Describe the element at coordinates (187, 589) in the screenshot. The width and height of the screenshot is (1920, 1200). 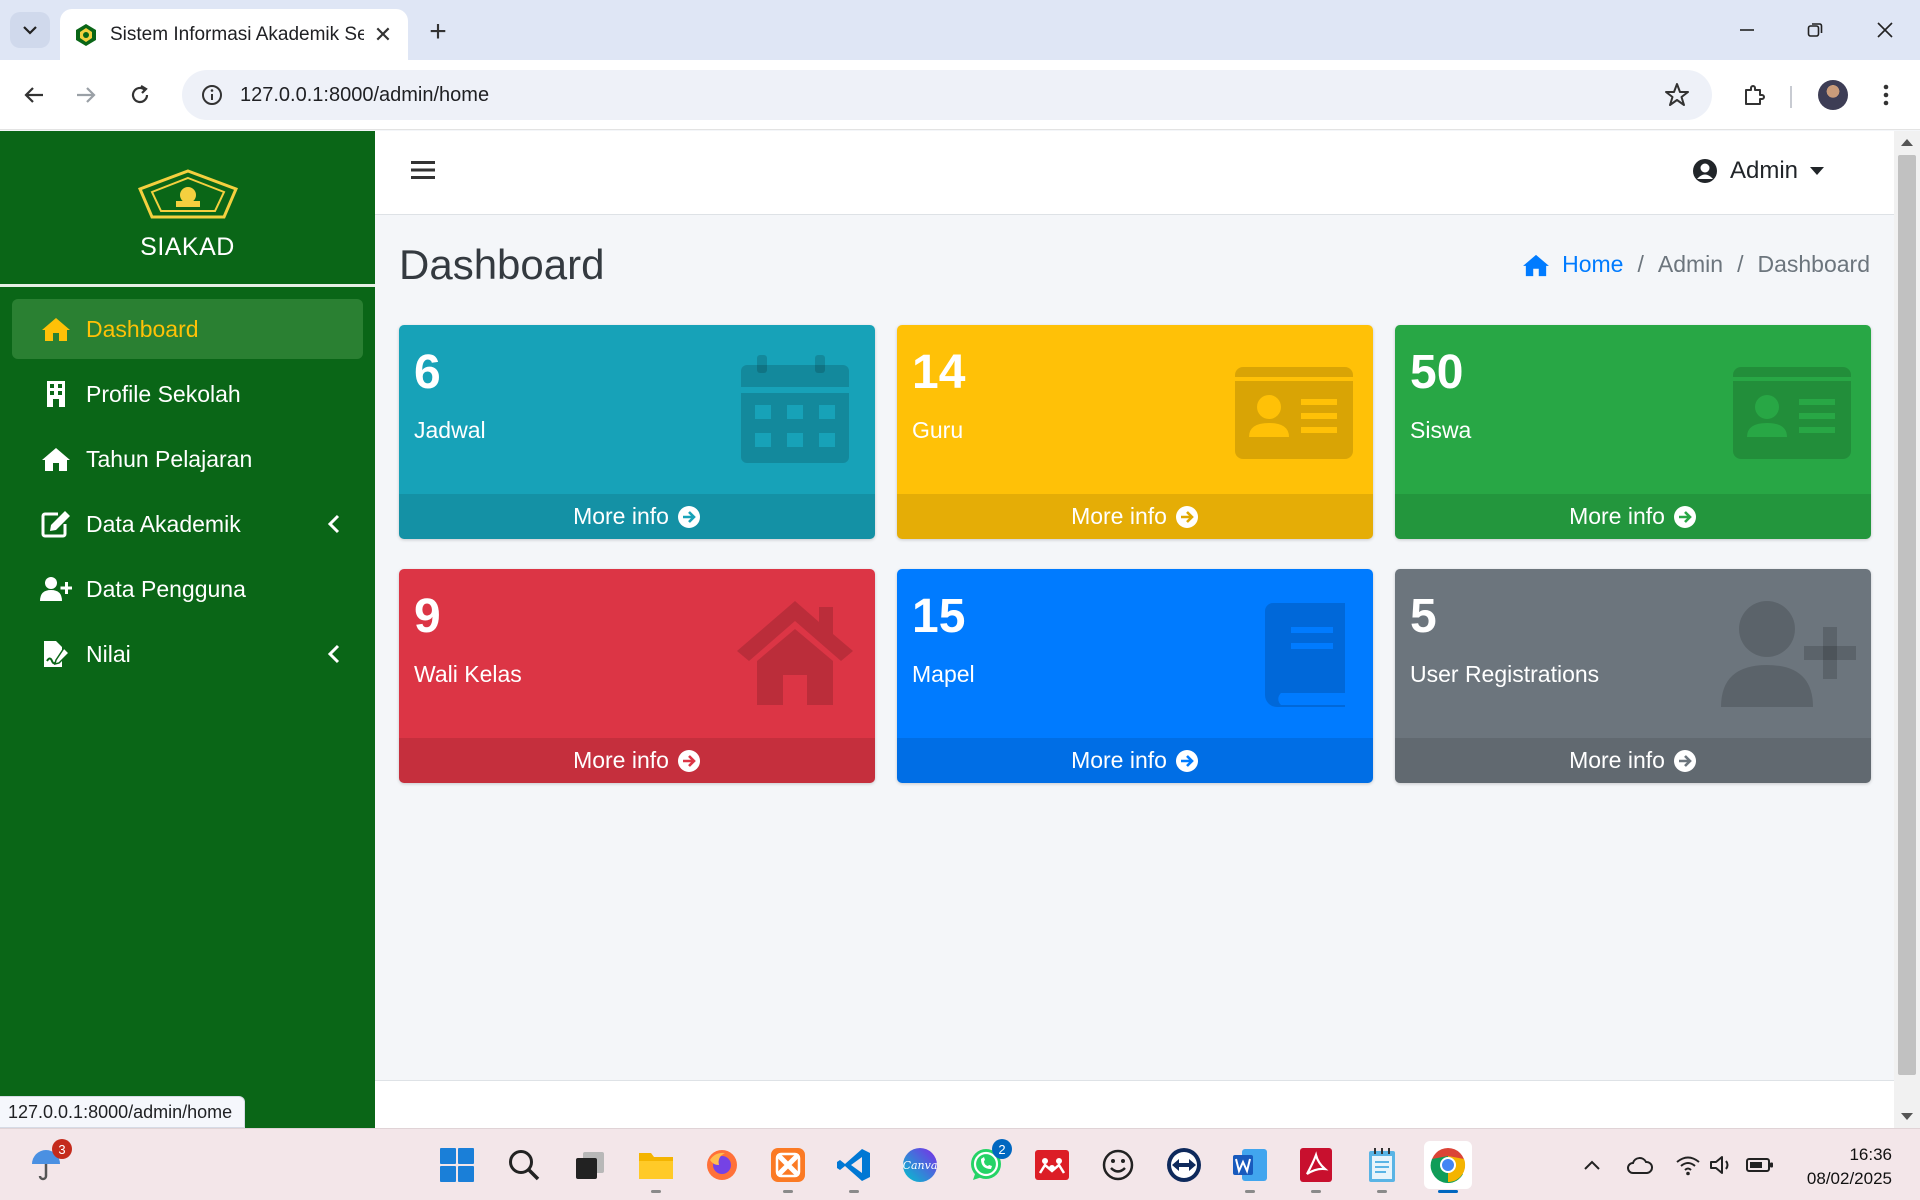
I see `sidebar-item-data-pengguna: Data Pengguna` at that location.